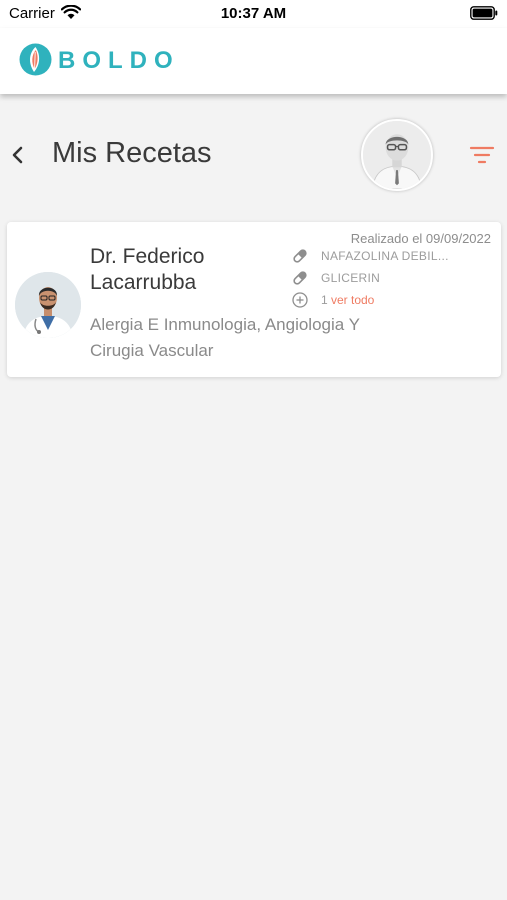 The image size is (507, 900). I want to click on more-medications-count: 1, so click(324, 300).